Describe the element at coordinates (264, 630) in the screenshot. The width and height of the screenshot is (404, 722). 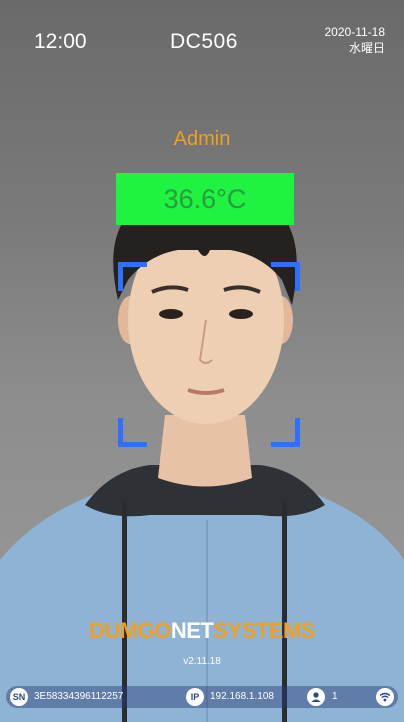
I see `brand-part-3: SYSTEMS` at that location.